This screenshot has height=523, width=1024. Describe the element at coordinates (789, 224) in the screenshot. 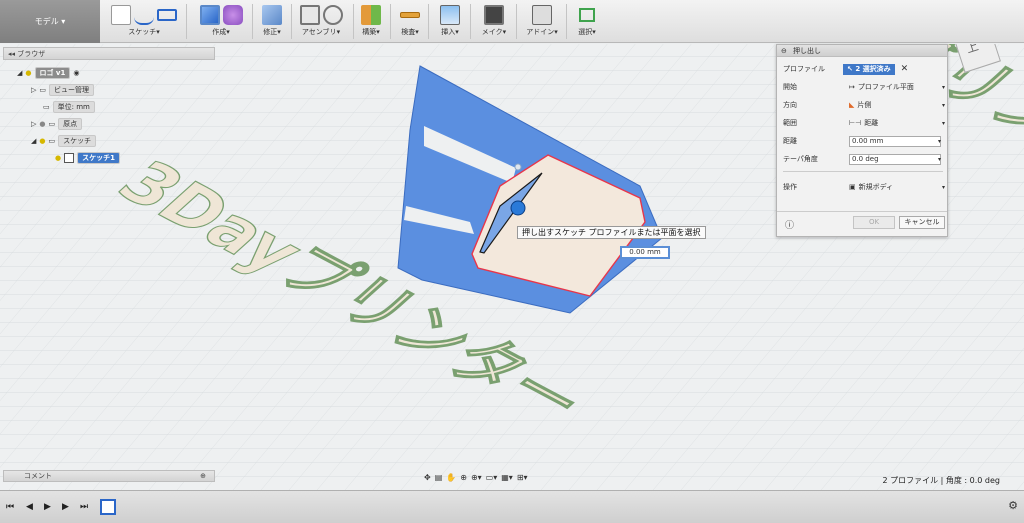

I see `info-icon: ⓘ` at that location.